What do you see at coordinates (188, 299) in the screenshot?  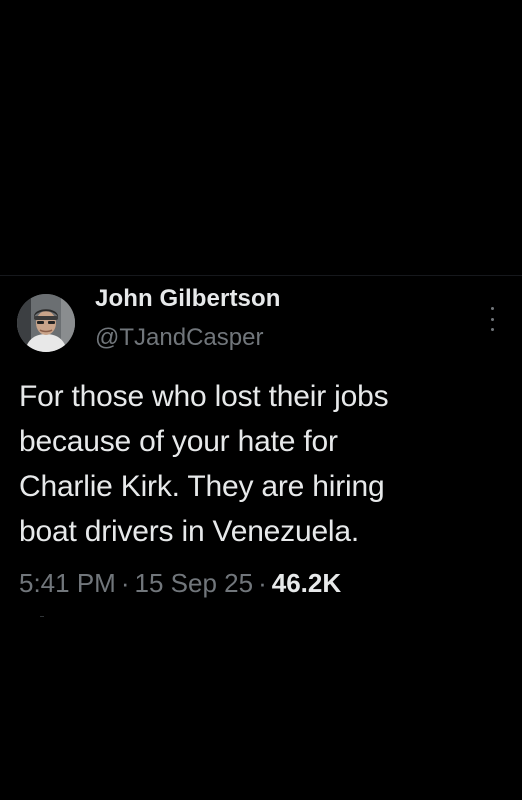 I see `display-name: John Gilbertson` at bounding box center [188, 299].